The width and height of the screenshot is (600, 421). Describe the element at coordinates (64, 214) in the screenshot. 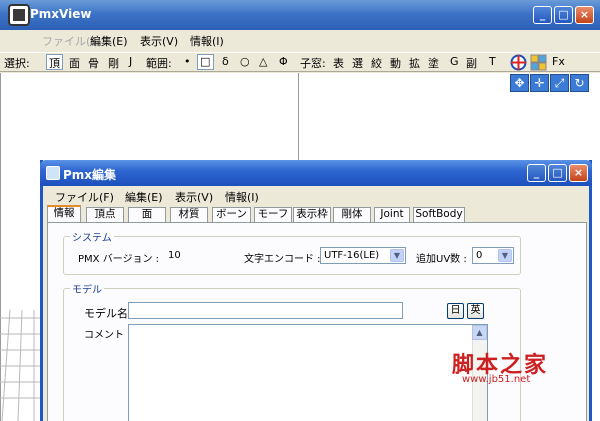

I see `tab-info: 情報` at that location.